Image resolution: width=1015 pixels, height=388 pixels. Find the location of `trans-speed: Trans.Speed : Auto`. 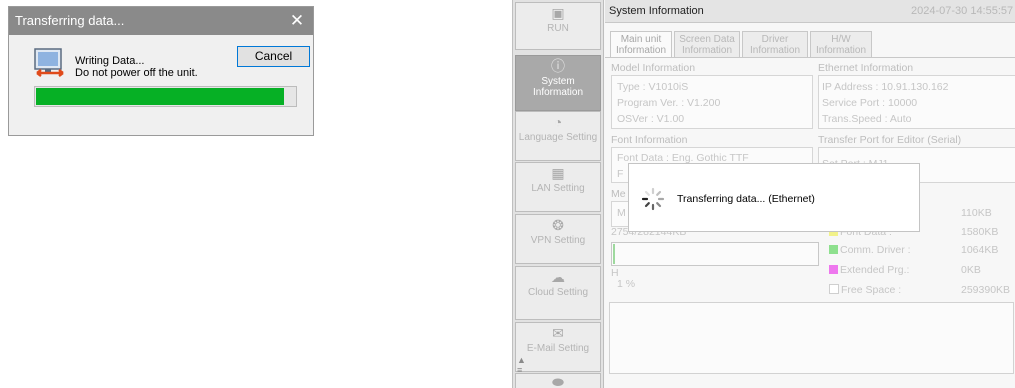

trans-speed: Trans.Speed : Auto is located at coordinates (867, 119).